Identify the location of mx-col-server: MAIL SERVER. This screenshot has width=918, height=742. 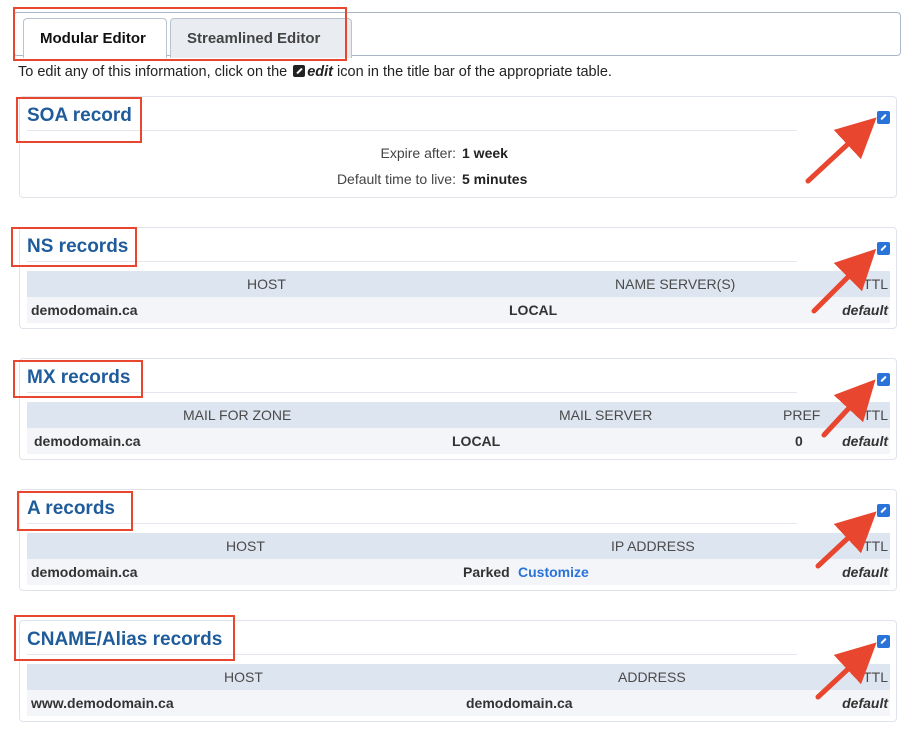
(606, 415).